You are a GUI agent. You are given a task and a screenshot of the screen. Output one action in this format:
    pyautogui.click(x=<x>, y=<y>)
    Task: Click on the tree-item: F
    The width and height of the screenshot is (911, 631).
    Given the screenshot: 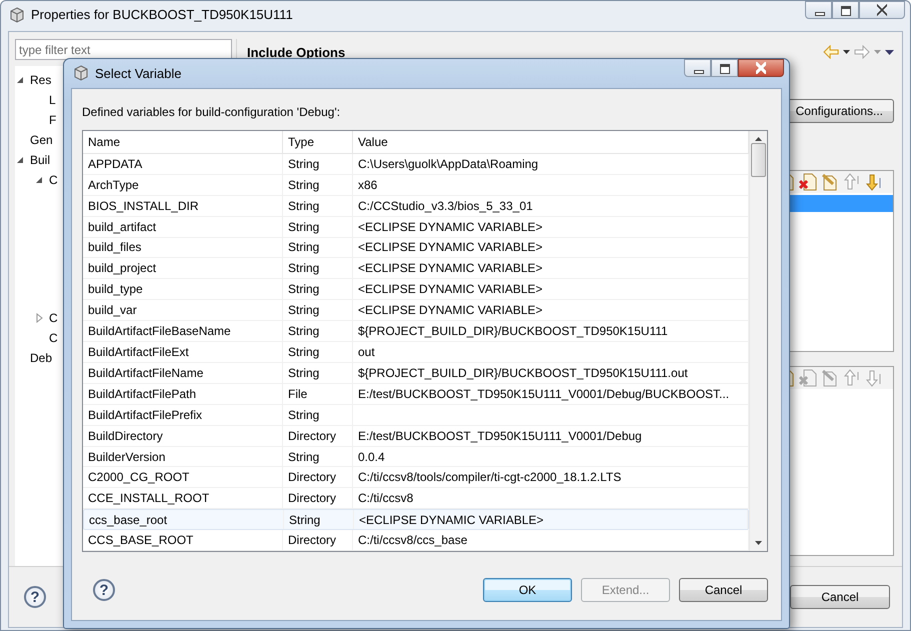 What is the action you would take?
    pyautogui.click(x=52, y=120)
    